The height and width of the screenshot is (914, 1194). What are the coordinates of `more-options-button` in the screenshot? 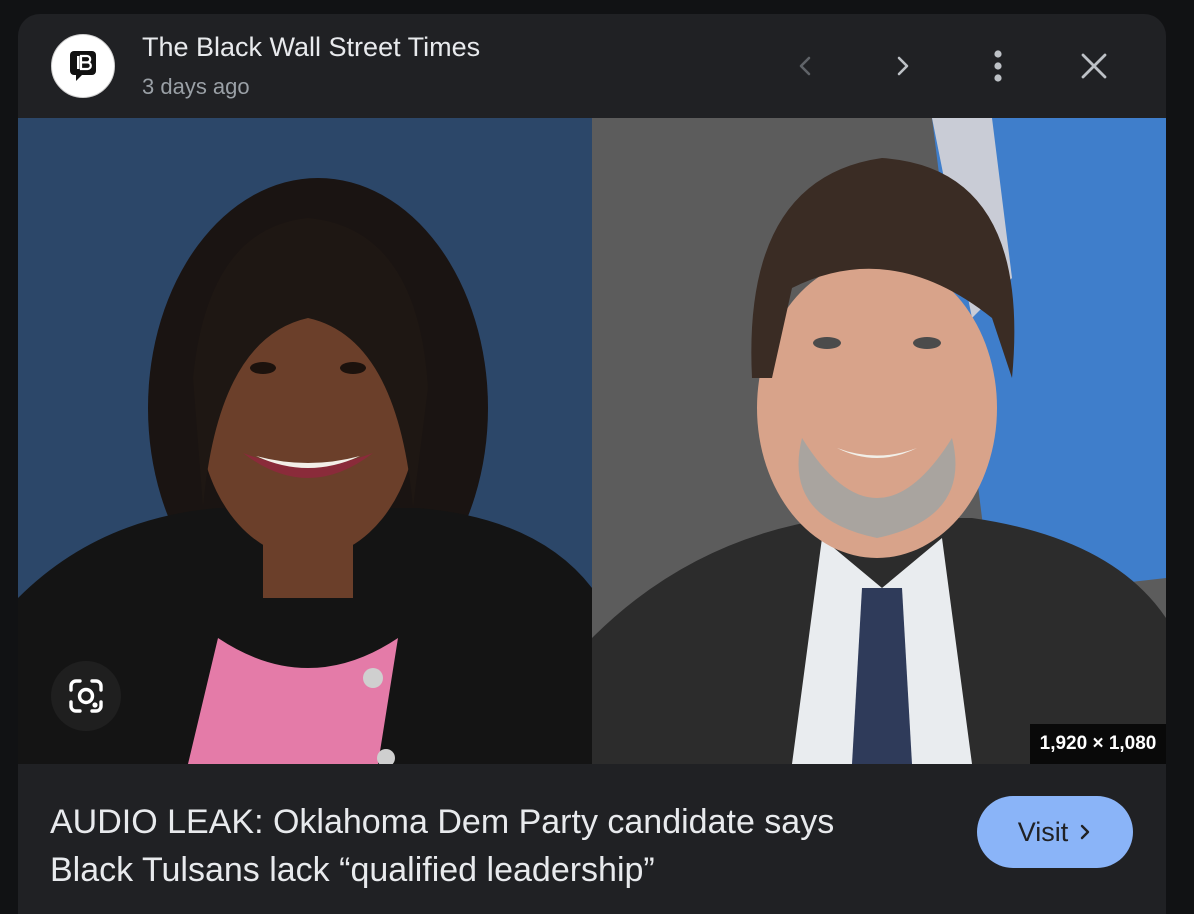 It's located at (998, 66).